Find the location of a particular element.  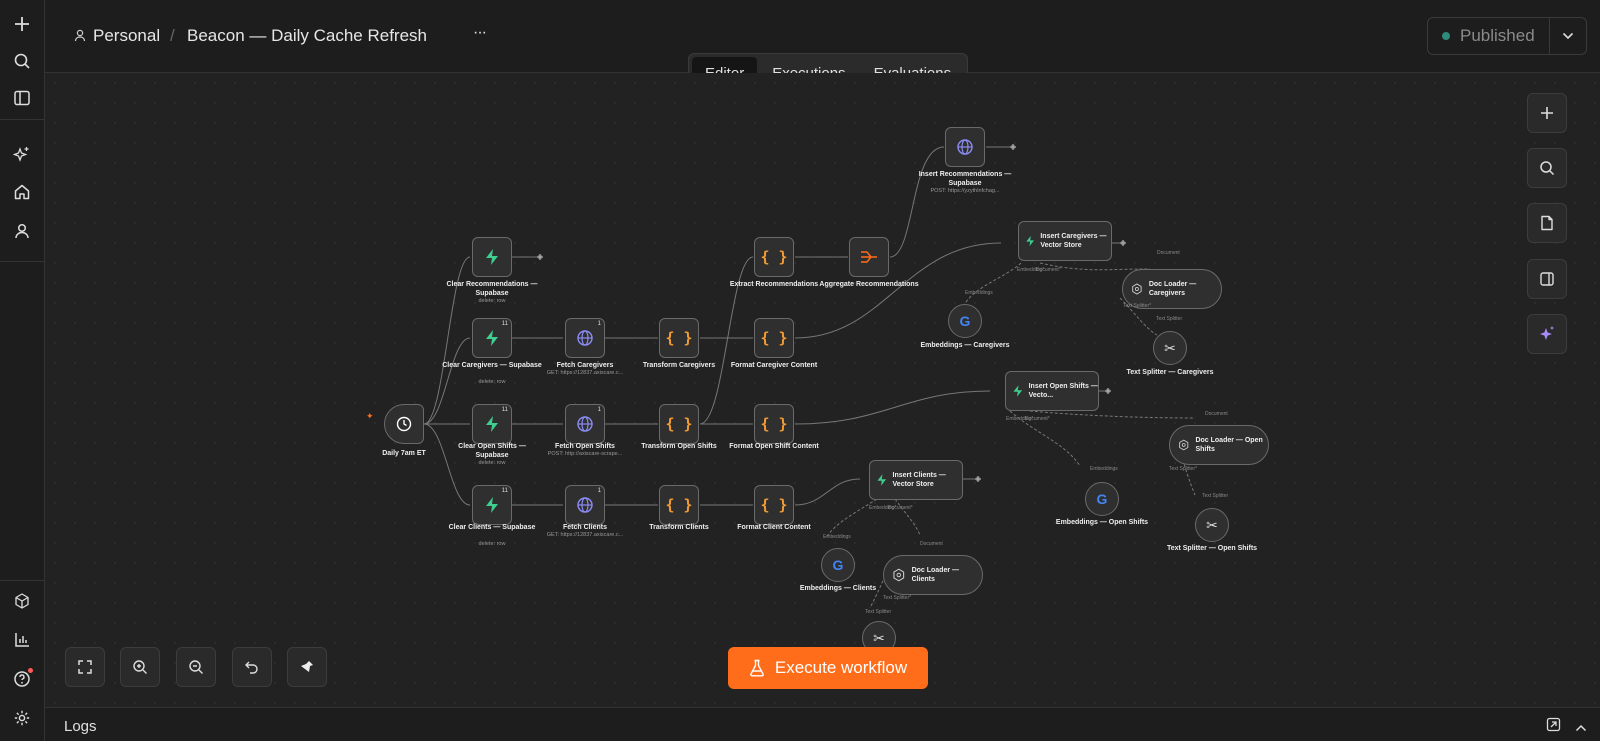

sparkles-icon is located at coordinates (22, 154).